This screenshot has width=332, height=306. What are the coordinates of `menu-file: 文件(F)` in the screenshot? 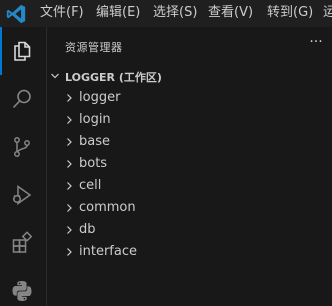 It's located at (62, 13).